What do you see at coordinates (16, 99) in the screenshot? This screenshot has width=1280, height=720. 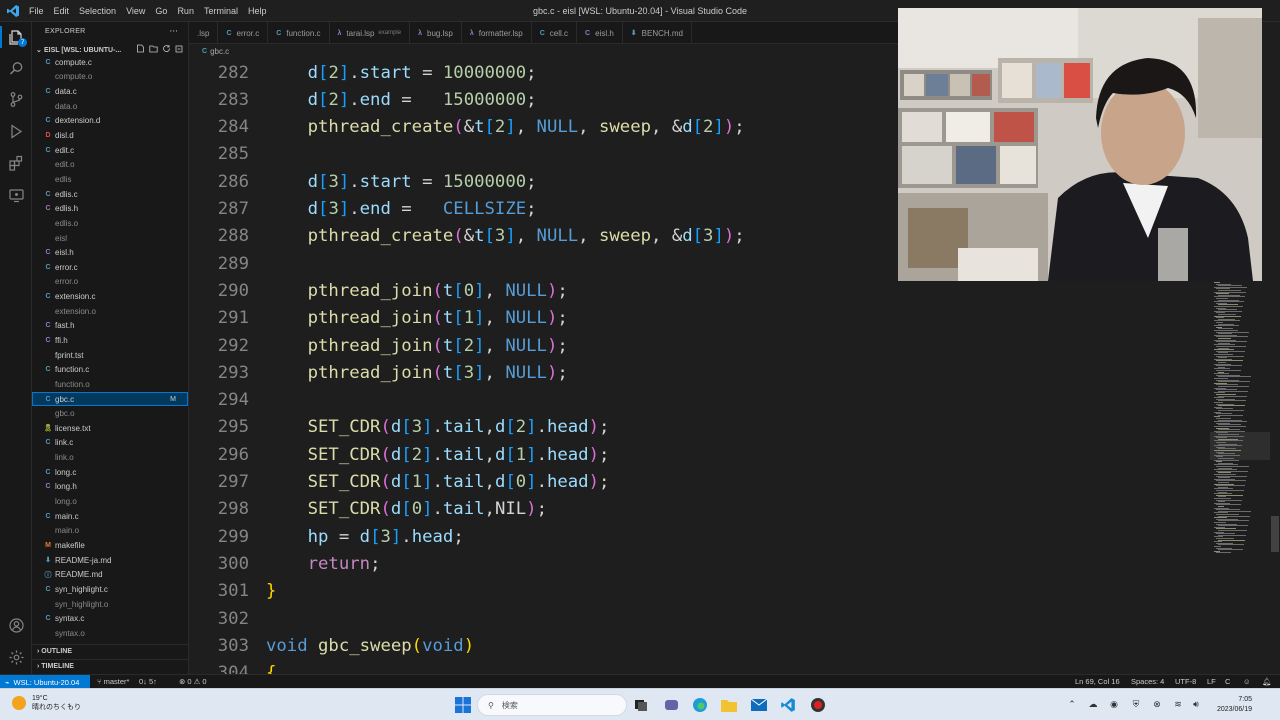 I see `source-control-activity` at bounding box center [16, 99].